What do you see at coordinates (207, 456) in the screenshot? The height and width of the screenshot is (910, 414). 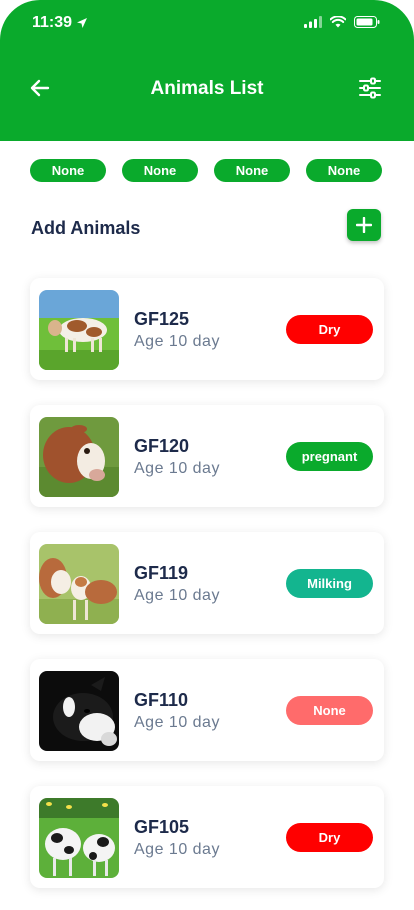 I see `animal-card: GF120 Age 10 day pregnant` at bounding box center [207, 456].